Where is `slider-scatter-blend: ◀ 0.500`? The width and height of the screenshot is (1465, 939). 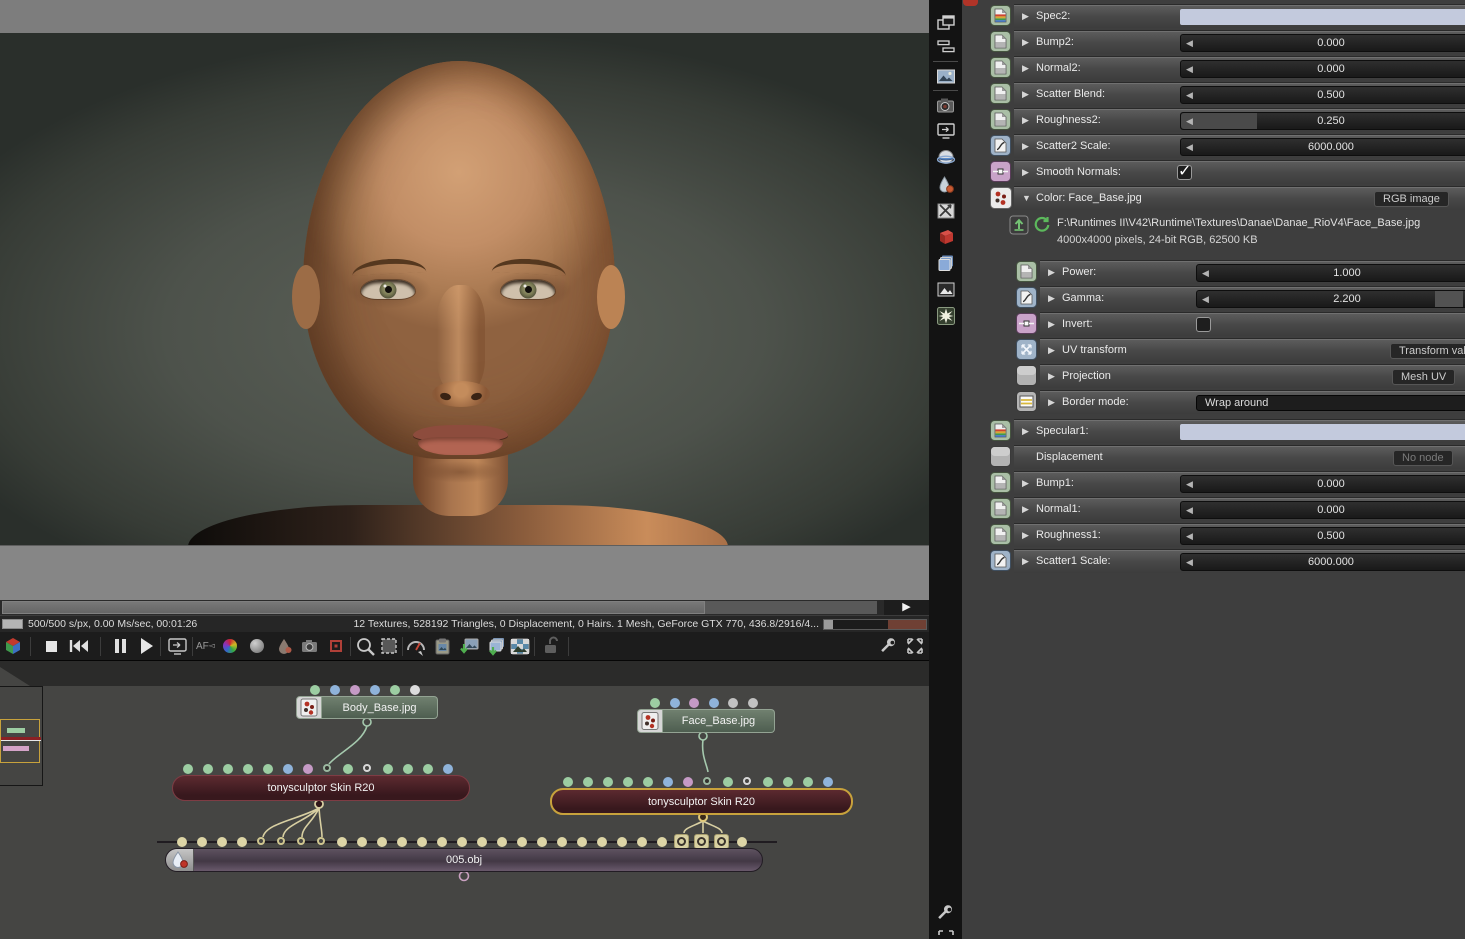
slider-scatter-blend: ◀ 0.500 is located at coordinates (1322, 95).